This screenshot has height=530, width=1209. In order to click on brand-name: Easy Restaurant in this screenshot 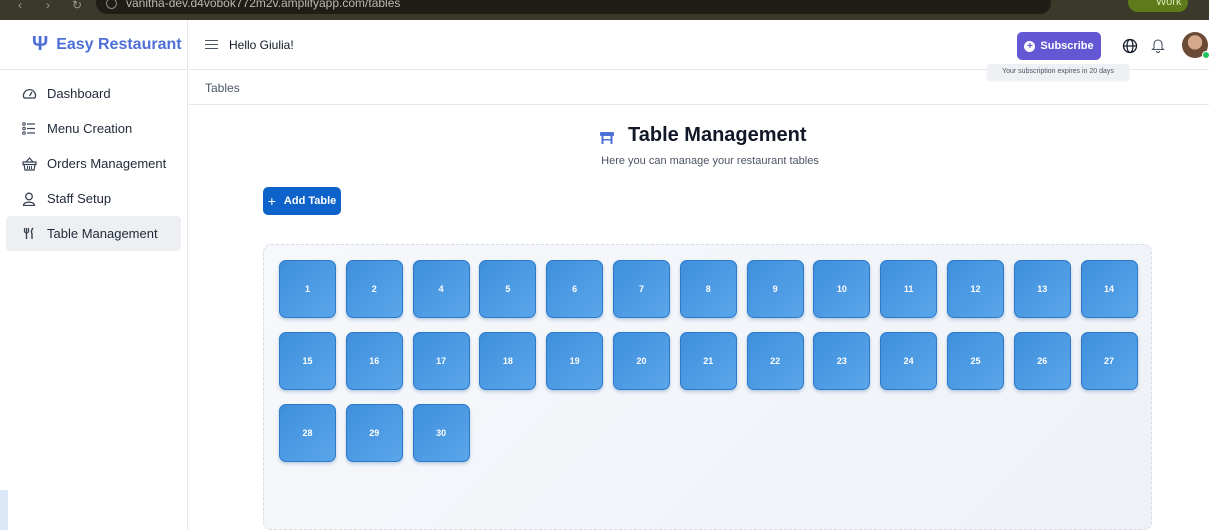, I will do `click(119, 44)`.